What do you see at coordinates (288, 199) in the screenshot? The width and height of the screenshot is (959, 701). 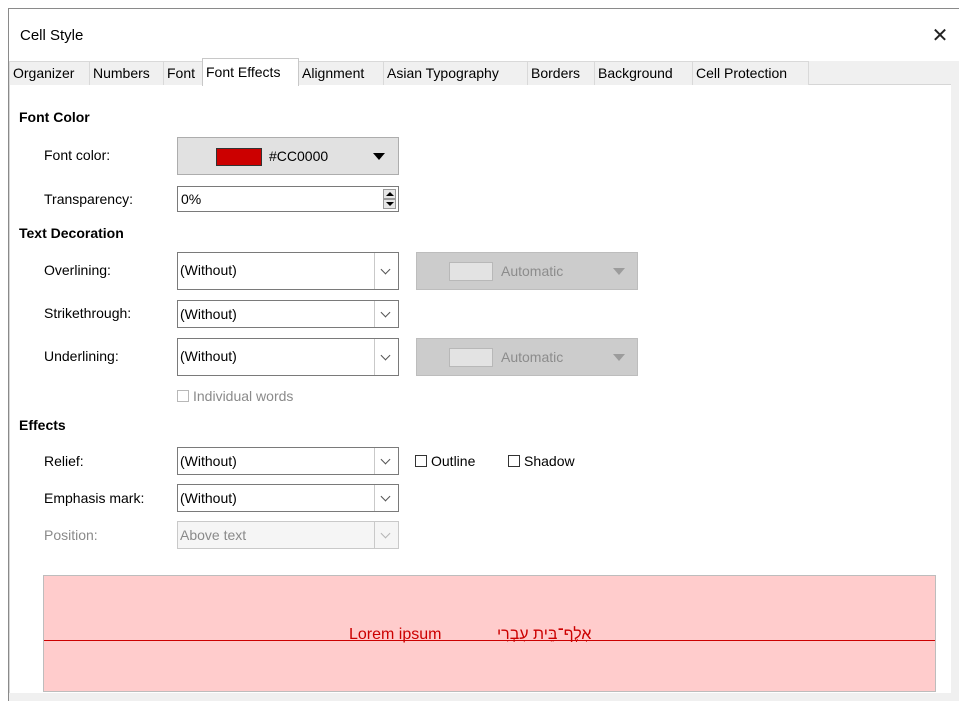 I see `transparency-spinbox: 0%` at bounding box center [288, 199].